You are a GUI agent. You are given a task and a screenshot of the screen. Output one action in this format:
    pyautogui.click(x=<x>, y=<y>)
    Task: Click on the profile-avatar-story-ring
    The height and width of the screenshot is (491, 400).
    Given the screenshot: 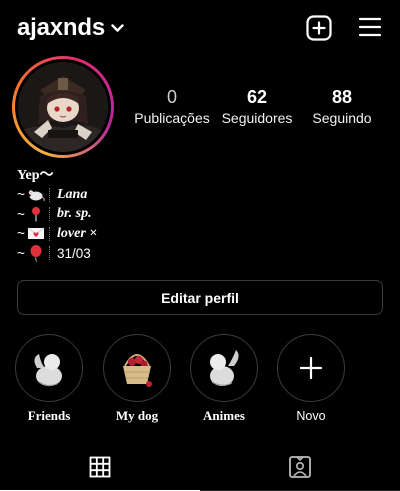 What is the action you would take?
    pyautogui.click(x=63, y=107)
    